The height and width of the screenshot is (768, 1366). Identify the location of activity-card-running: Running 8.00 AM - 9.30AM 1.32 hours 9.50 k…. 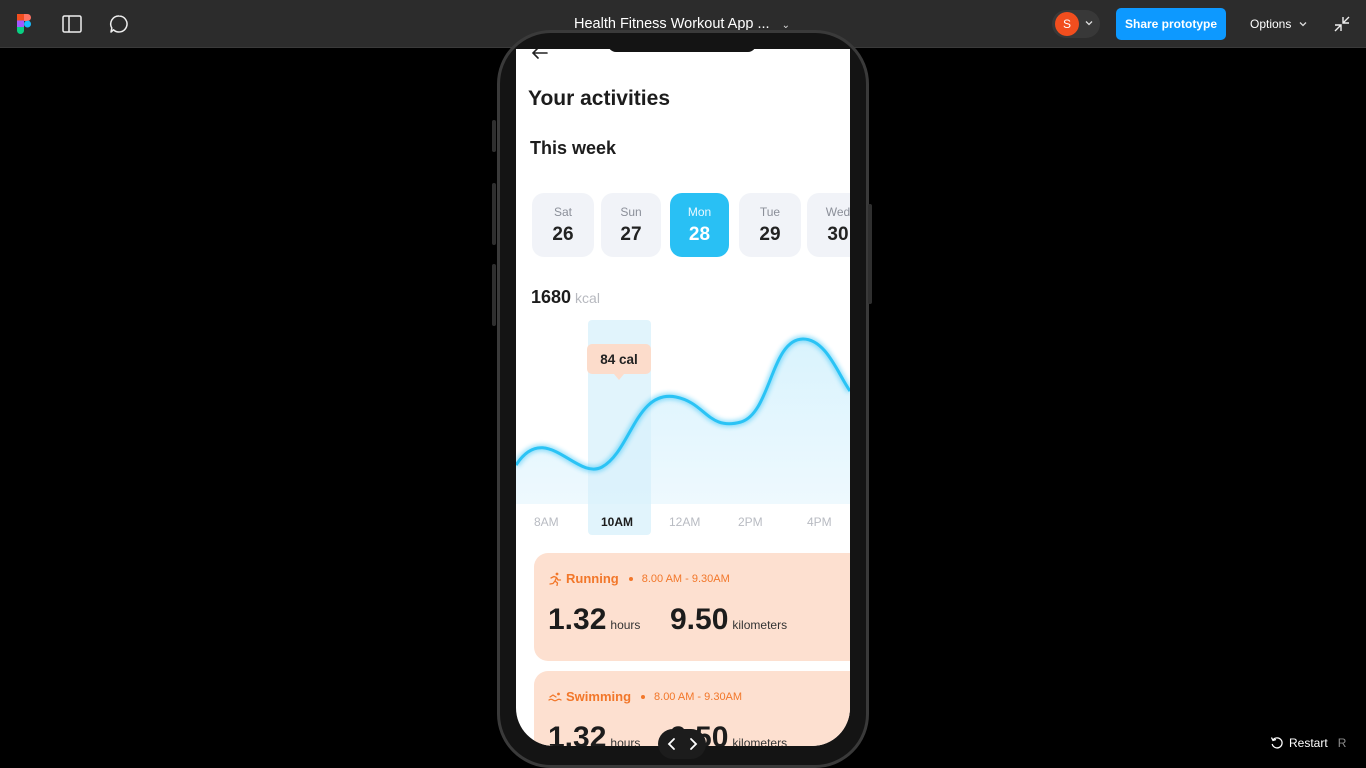
(692, 607).